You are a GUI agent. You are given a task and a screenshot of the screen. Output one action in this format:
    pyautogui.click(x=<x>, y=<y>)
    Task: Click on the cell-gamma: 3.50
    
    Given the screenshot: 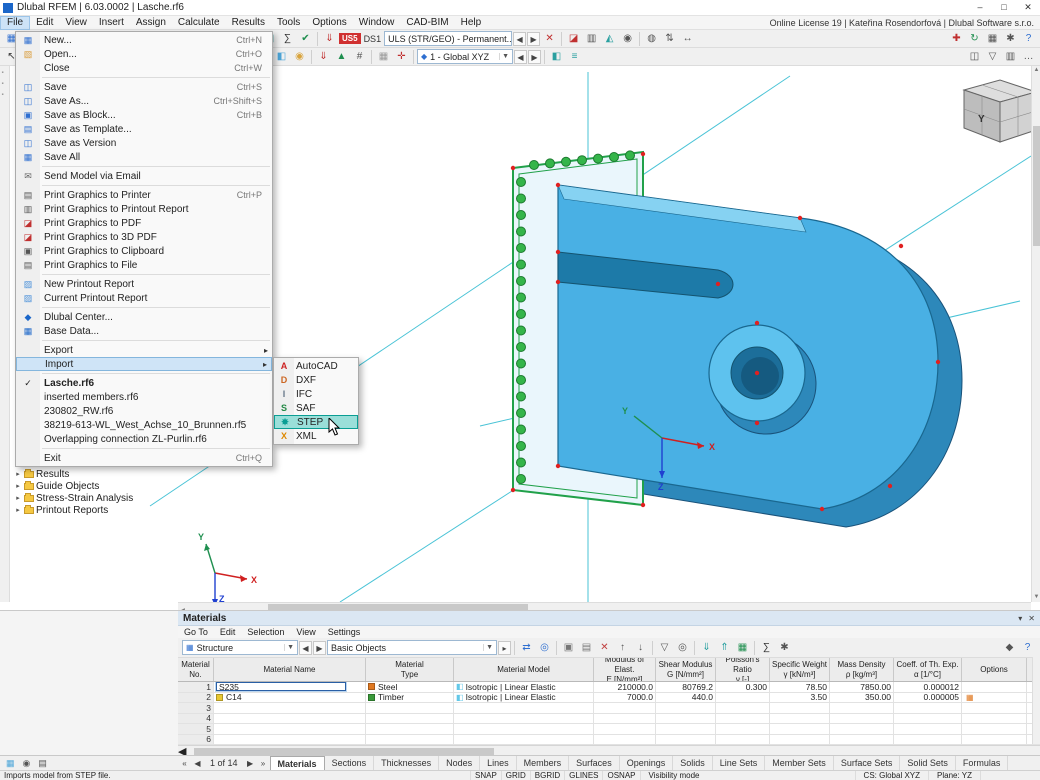 What is the action you would take?
    pyautogui.click(x=800, y=697)
    